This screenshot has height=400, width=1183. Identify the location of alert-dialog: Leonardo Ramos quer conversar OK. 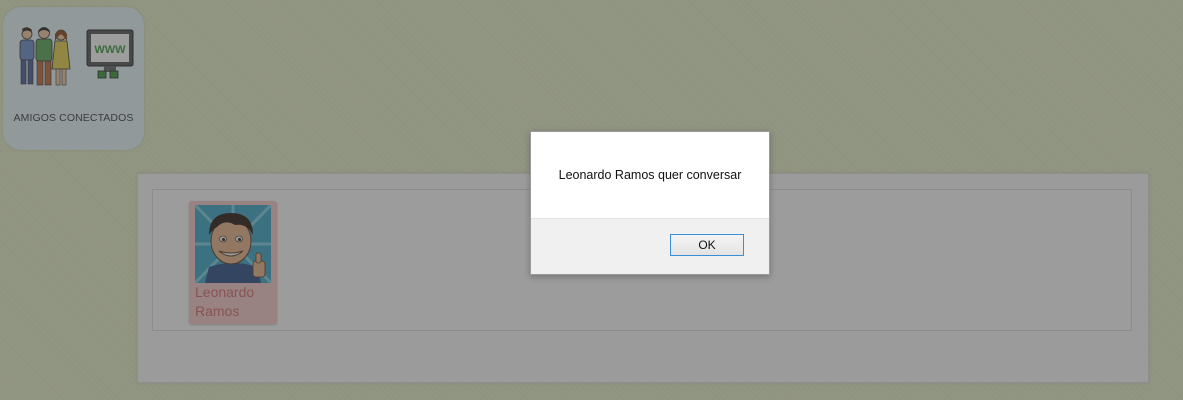
(650, 203).